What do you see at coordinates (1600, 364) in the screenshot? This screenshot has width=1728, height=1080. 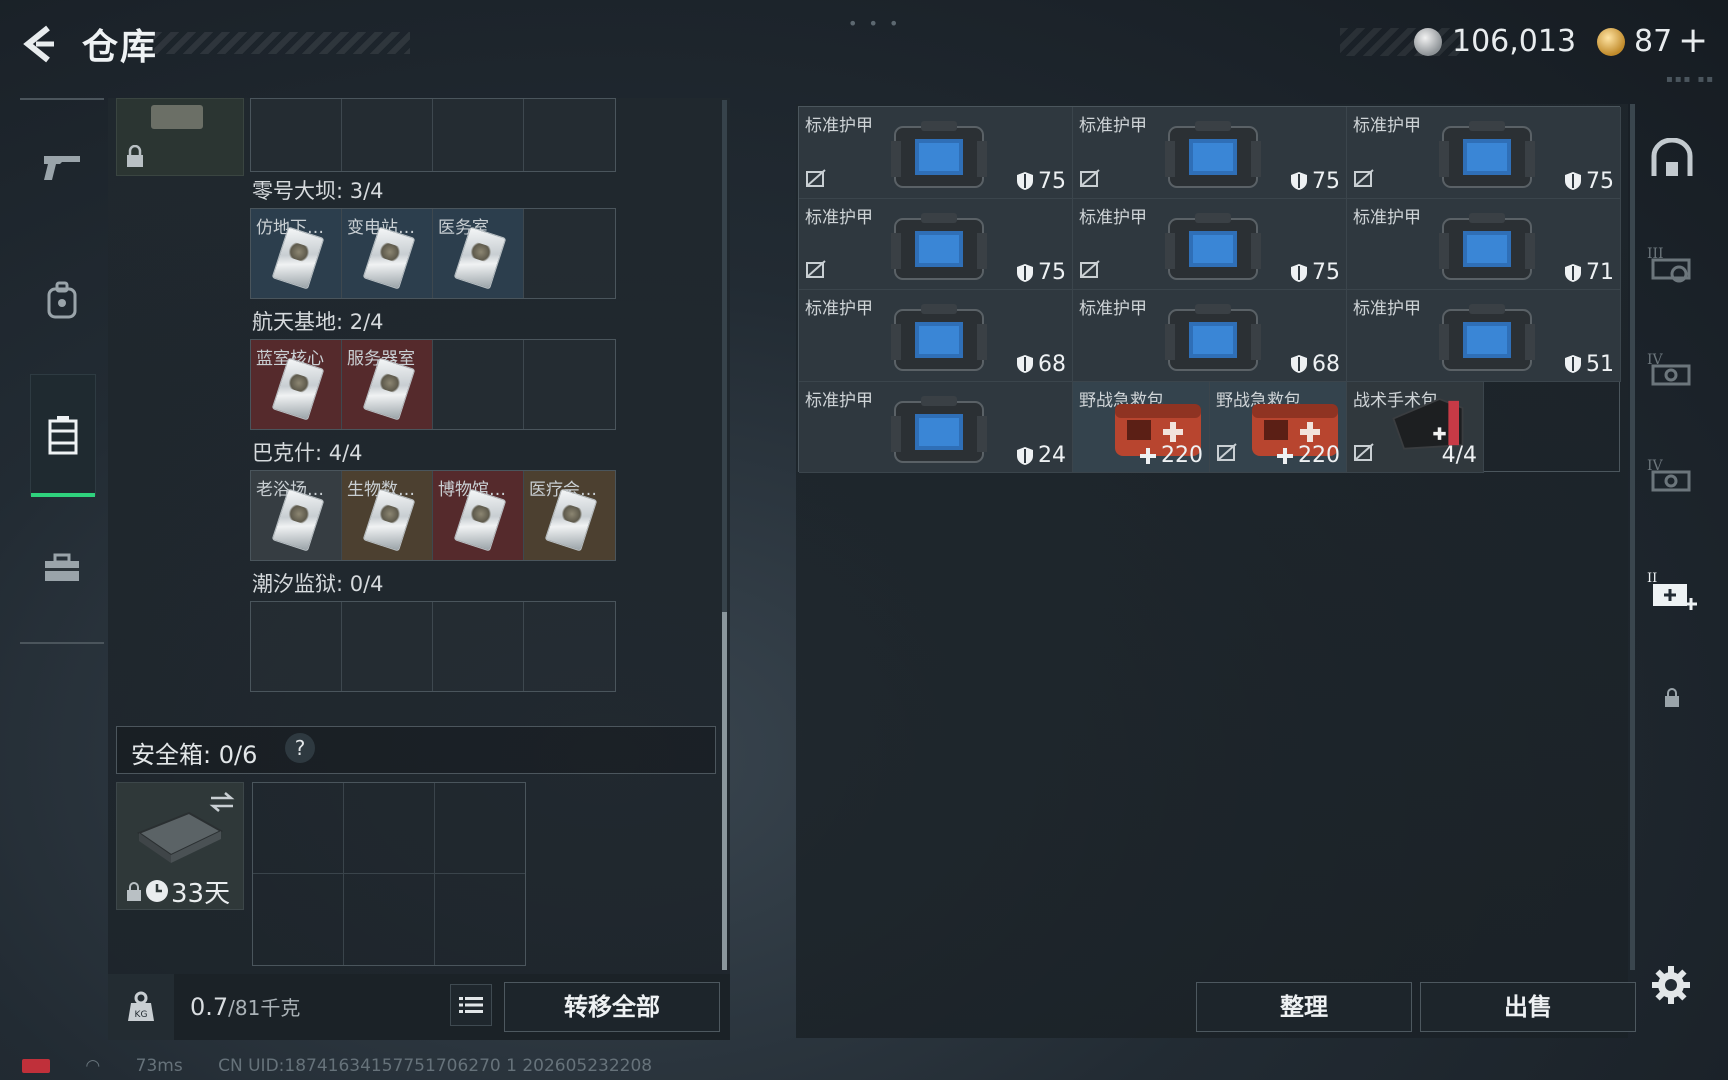 I see `item-value-text: 51` at bounding box center [1600, 364].